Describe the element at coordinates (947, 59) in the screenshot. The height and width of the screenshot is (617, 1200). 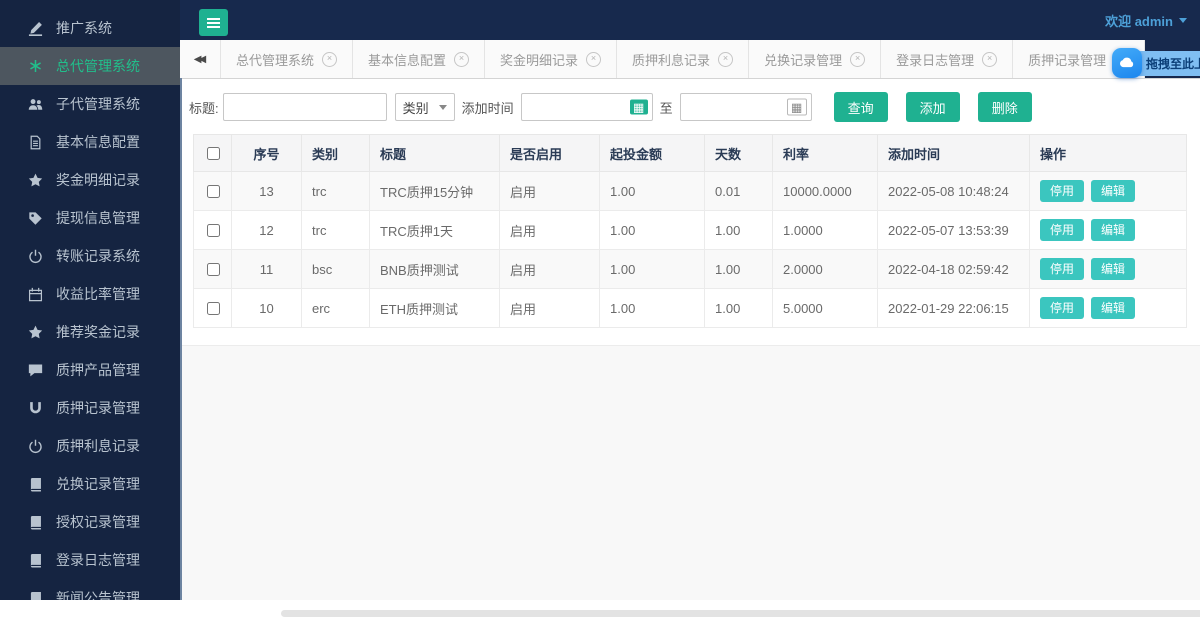
I see `tab-item: 登录日志管理 ×` at that location.